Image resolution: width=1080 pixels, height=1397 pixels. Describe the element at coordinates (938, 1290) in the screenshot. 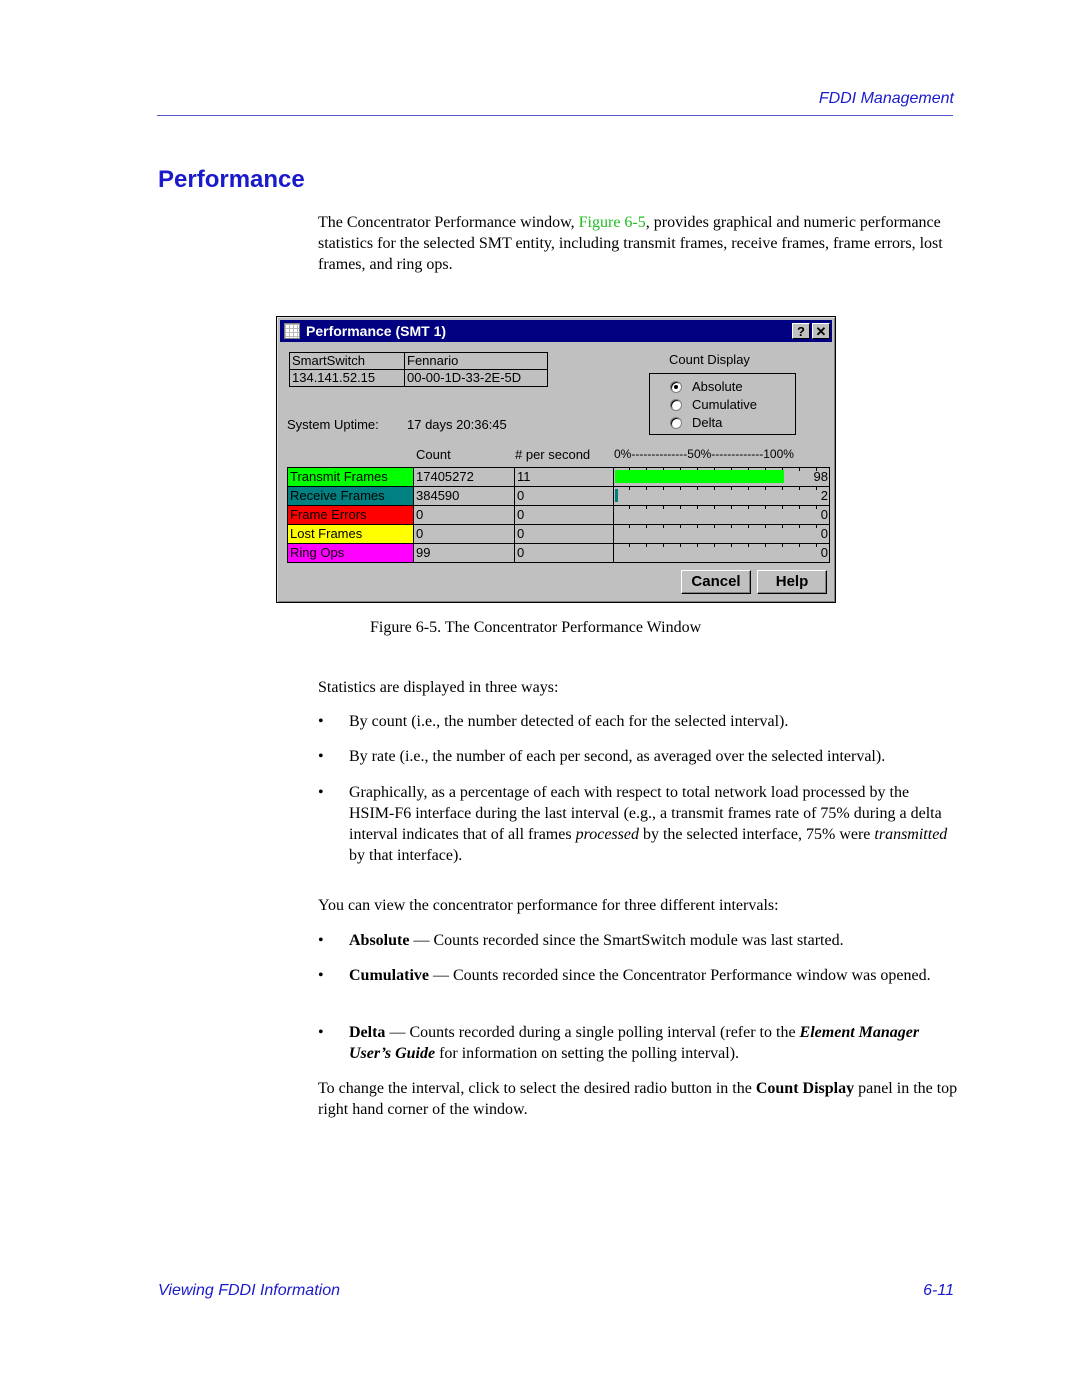

I see `page-number: 6-11` at that location.